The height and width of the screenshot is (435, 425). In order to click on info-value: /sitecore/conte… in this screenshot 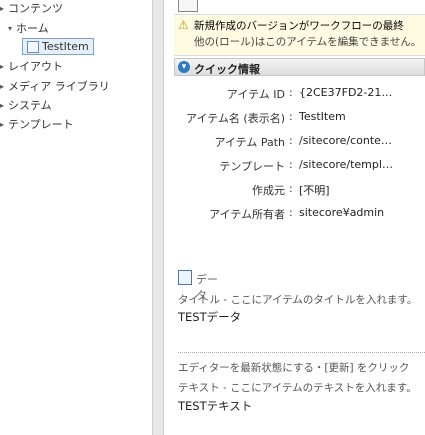, I will do `click(362, 140)`.